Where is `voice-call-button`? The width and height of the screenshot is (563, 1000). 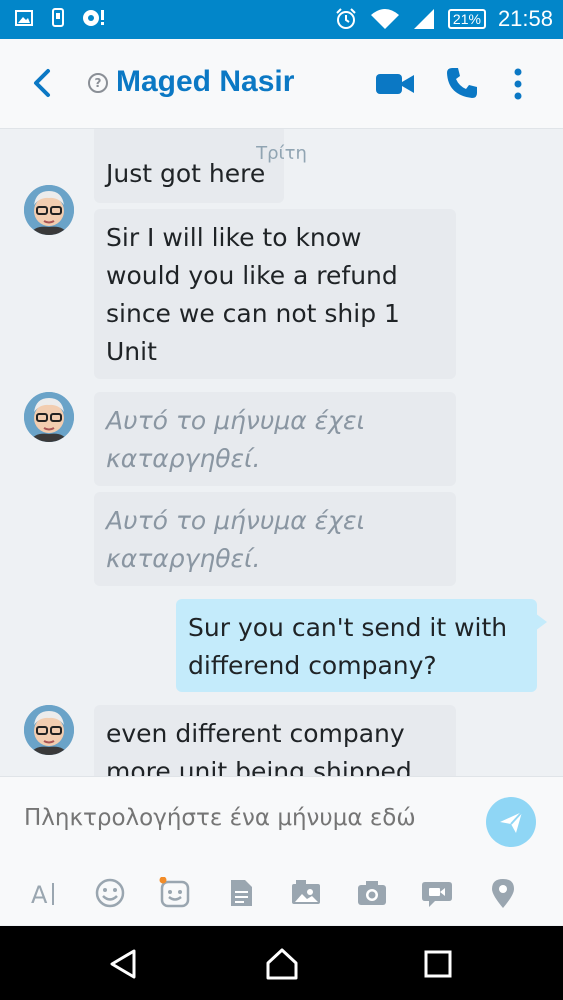 voice-call-button is located at coordinates (462, 83).